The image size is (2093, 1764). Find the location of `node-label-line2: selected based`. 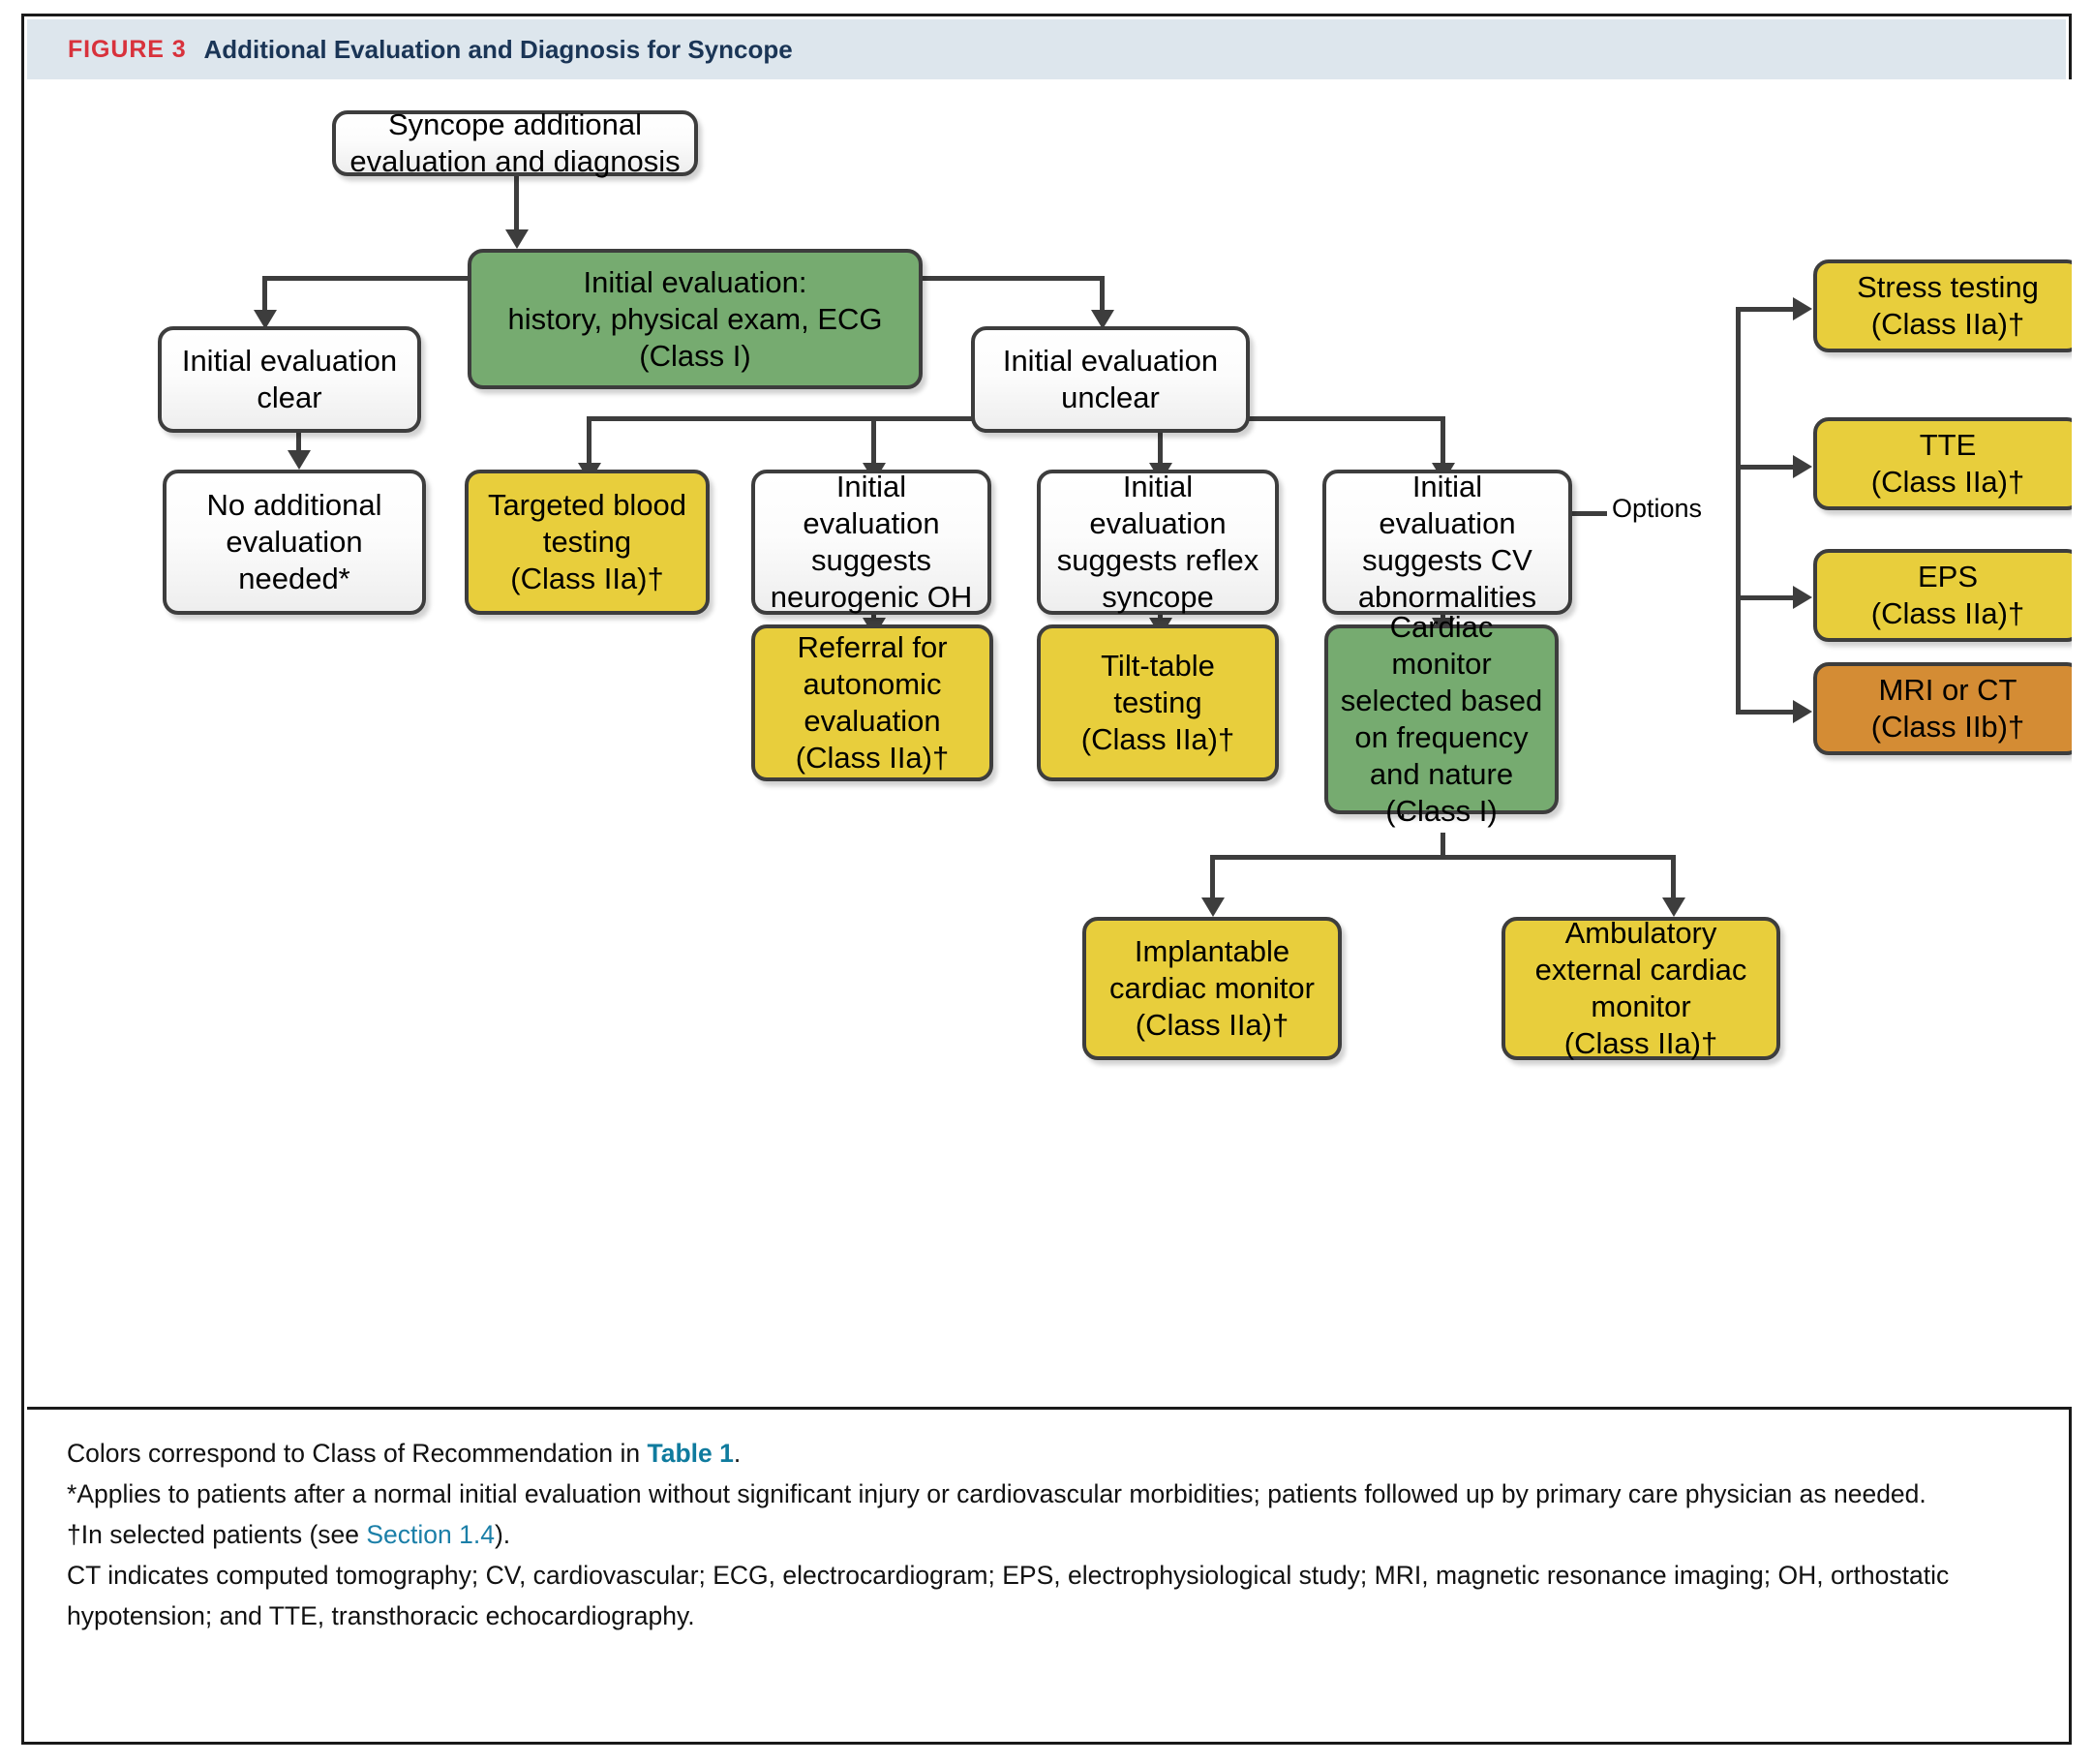

node-label-line2: selected based is located at coordinates (1442, 700).